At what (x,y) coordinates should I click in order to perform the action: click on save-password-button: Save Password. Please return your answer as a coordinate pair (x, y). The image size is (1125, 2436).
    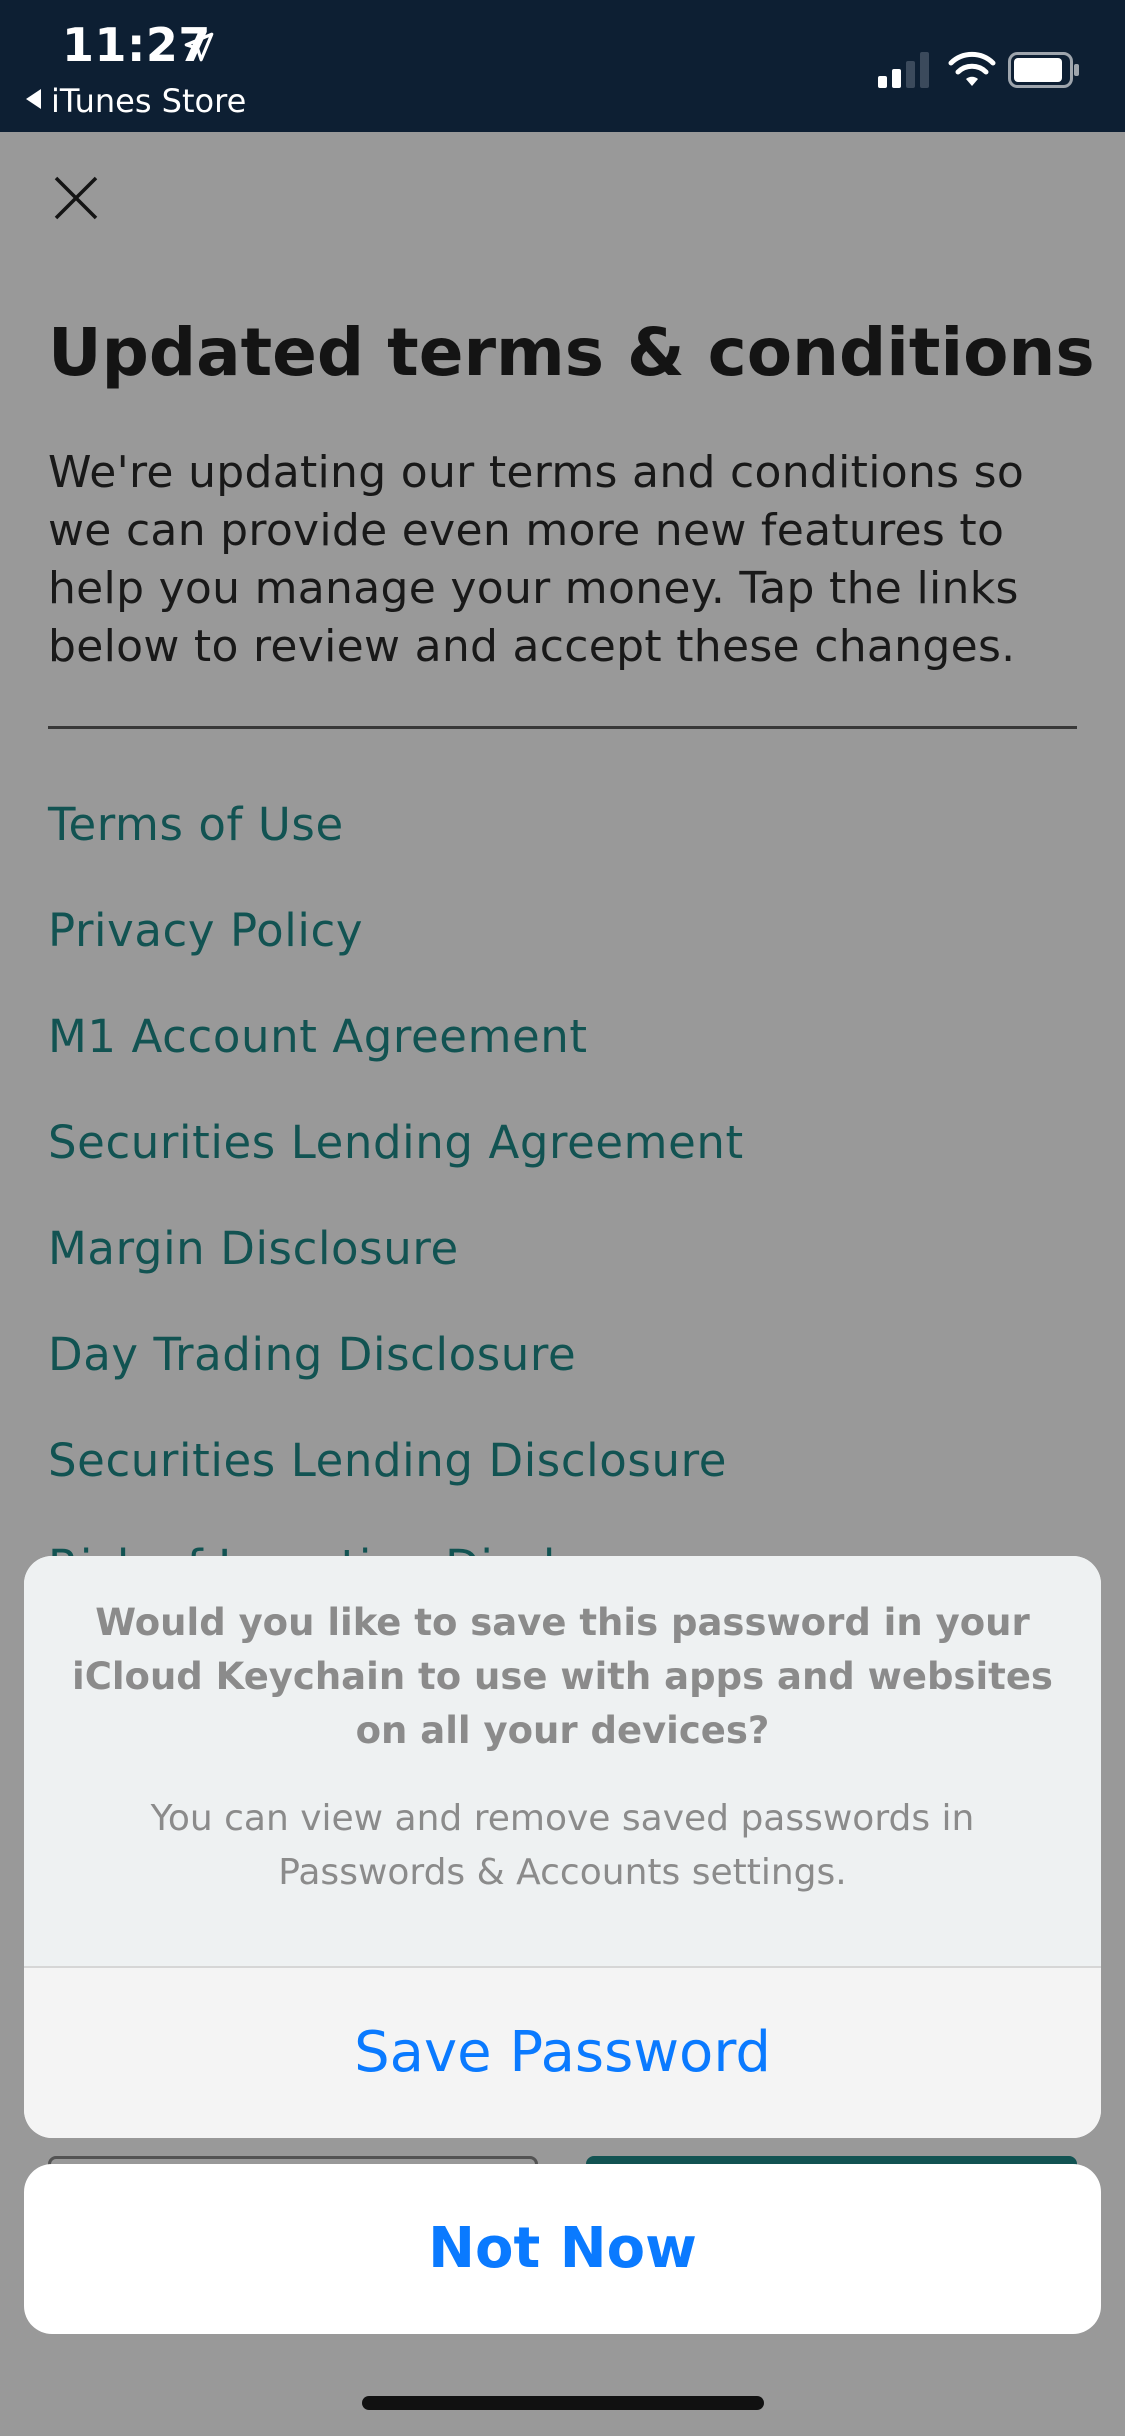
    Looking at the image, I should click on (562, 2053).